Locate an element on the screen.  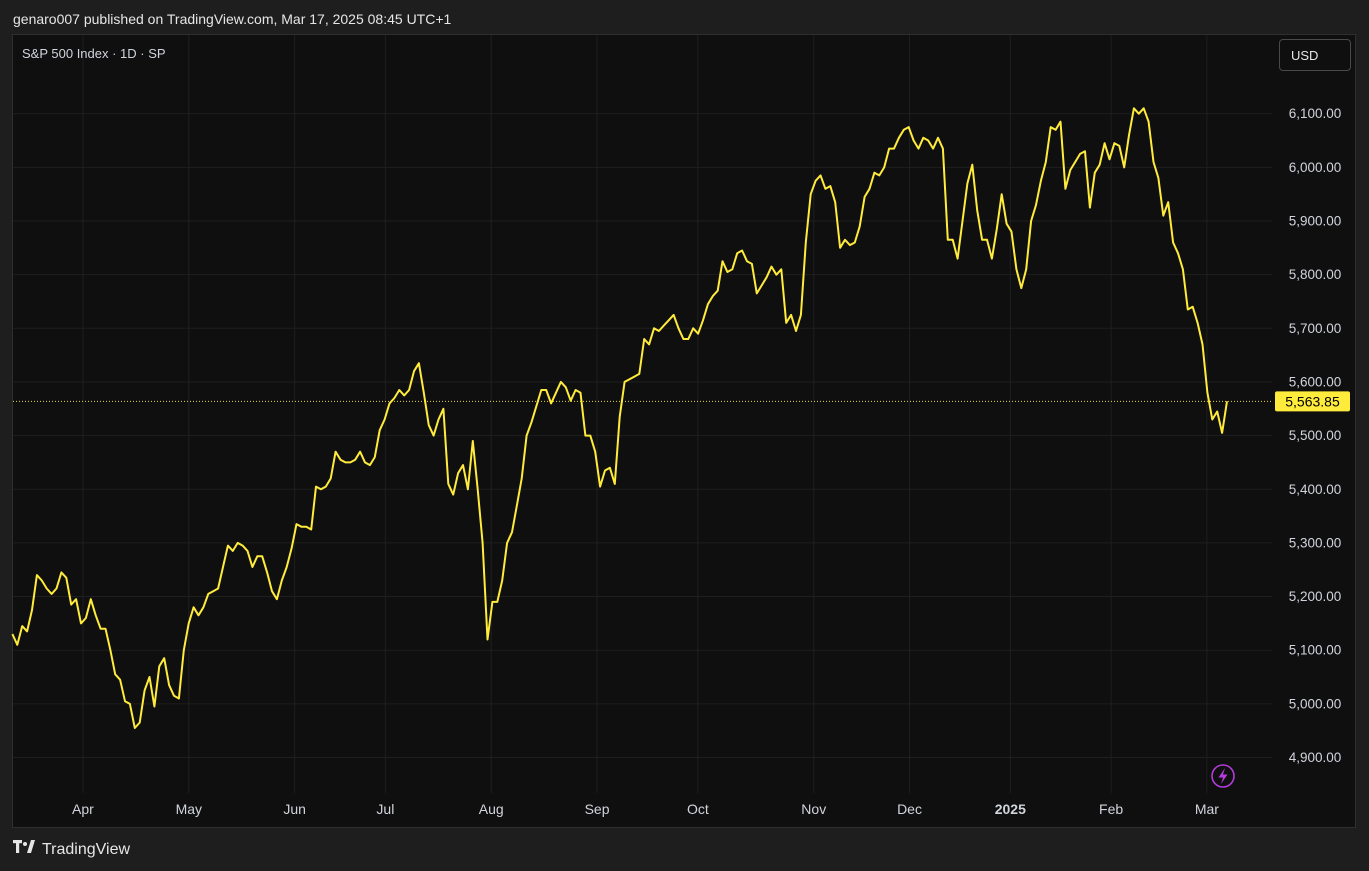
tradingview-logo-icon is located at coordinates (25, 849).